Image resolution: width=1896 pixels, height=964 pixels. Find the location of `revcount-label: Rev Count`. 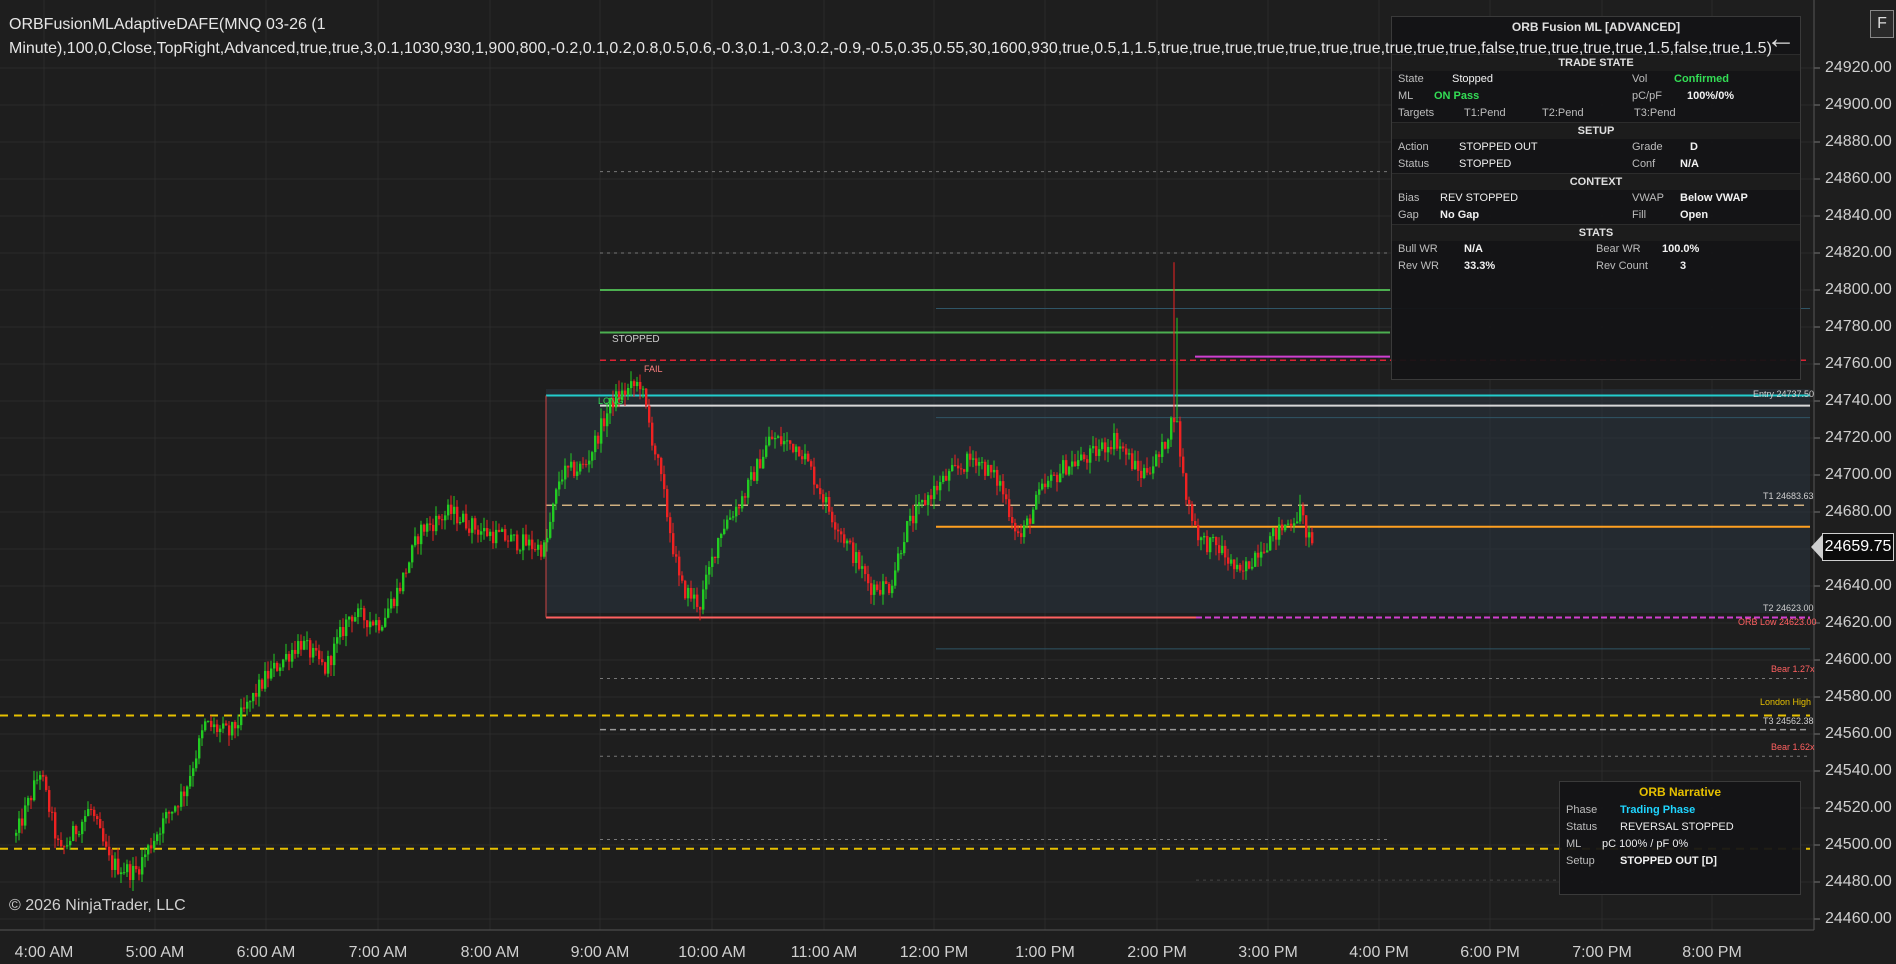

revcount-label: Rev Count is located at coordinates (1622, 266).